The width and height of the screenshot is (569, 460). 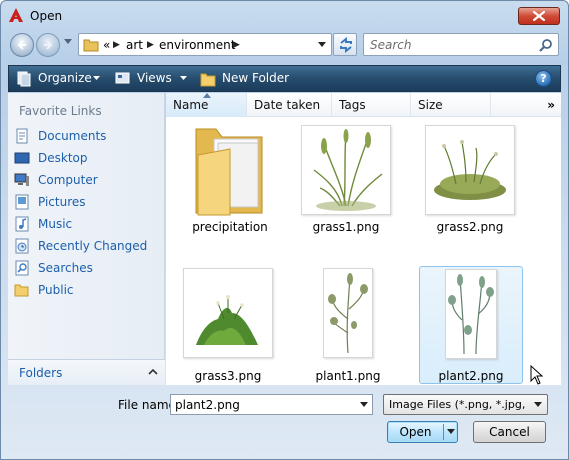 I want to click on new-folder-button: New Folder, so click(x=255, y=78).